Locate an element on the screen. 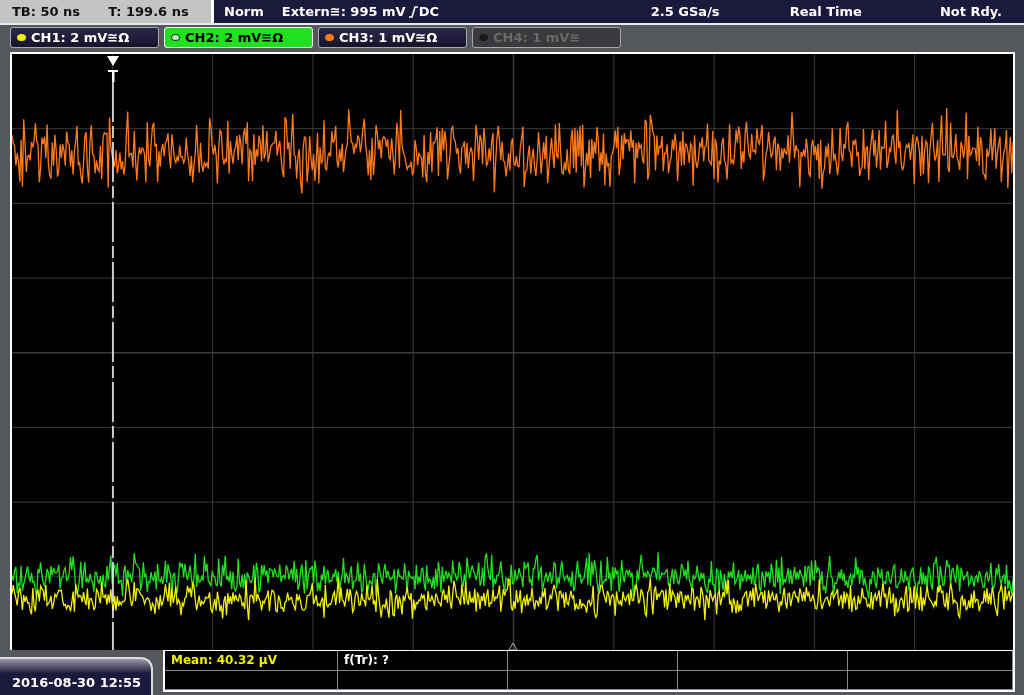  date-time-label: 2016-08-30 12:55 is located at coordinates (76, 676).